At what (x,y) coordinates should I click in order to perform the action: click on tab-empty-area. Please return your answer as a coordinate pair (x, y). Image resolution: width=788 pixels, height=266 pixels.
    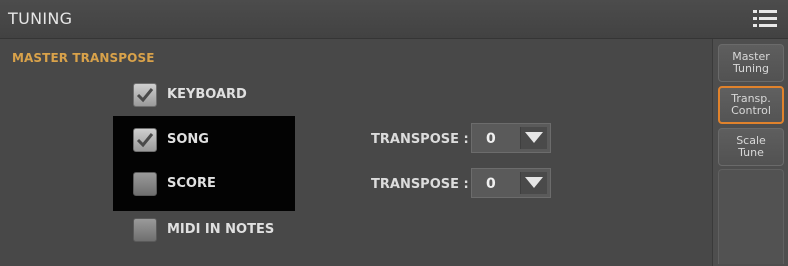
    Looking at the image, I should click on (751, 216).